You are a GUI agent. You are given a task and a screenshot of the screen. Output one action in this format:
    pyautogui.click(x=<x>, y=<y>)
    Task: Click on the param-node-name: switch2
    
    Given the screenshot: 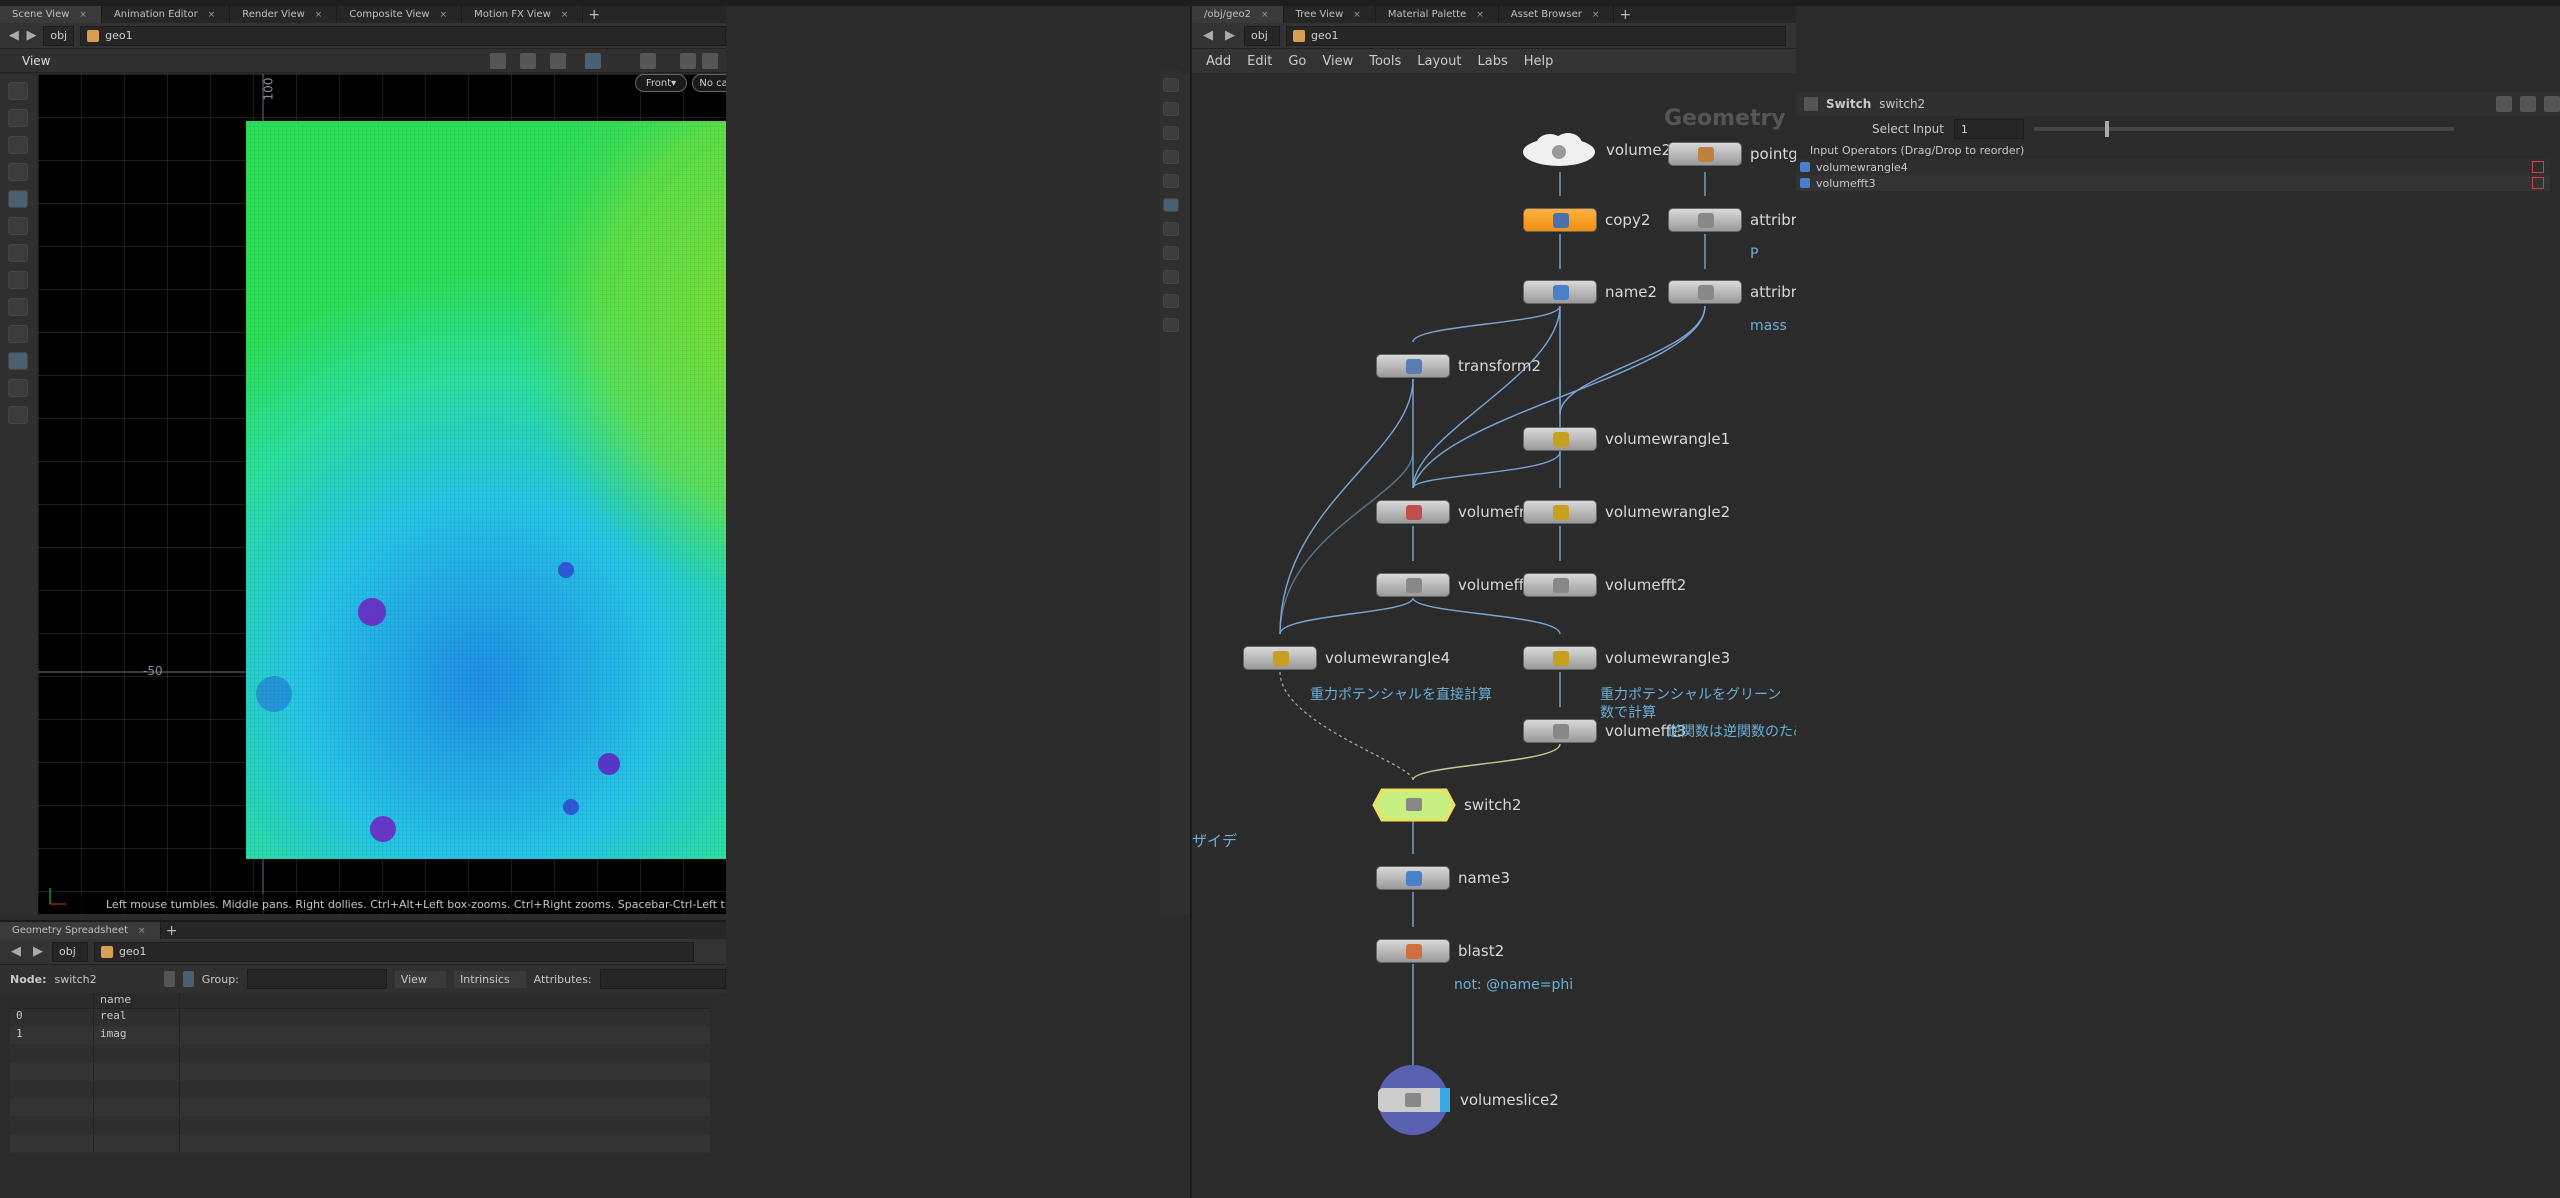 What is the action you would take?
    pyautogui.click(x=1902, y=104)
    